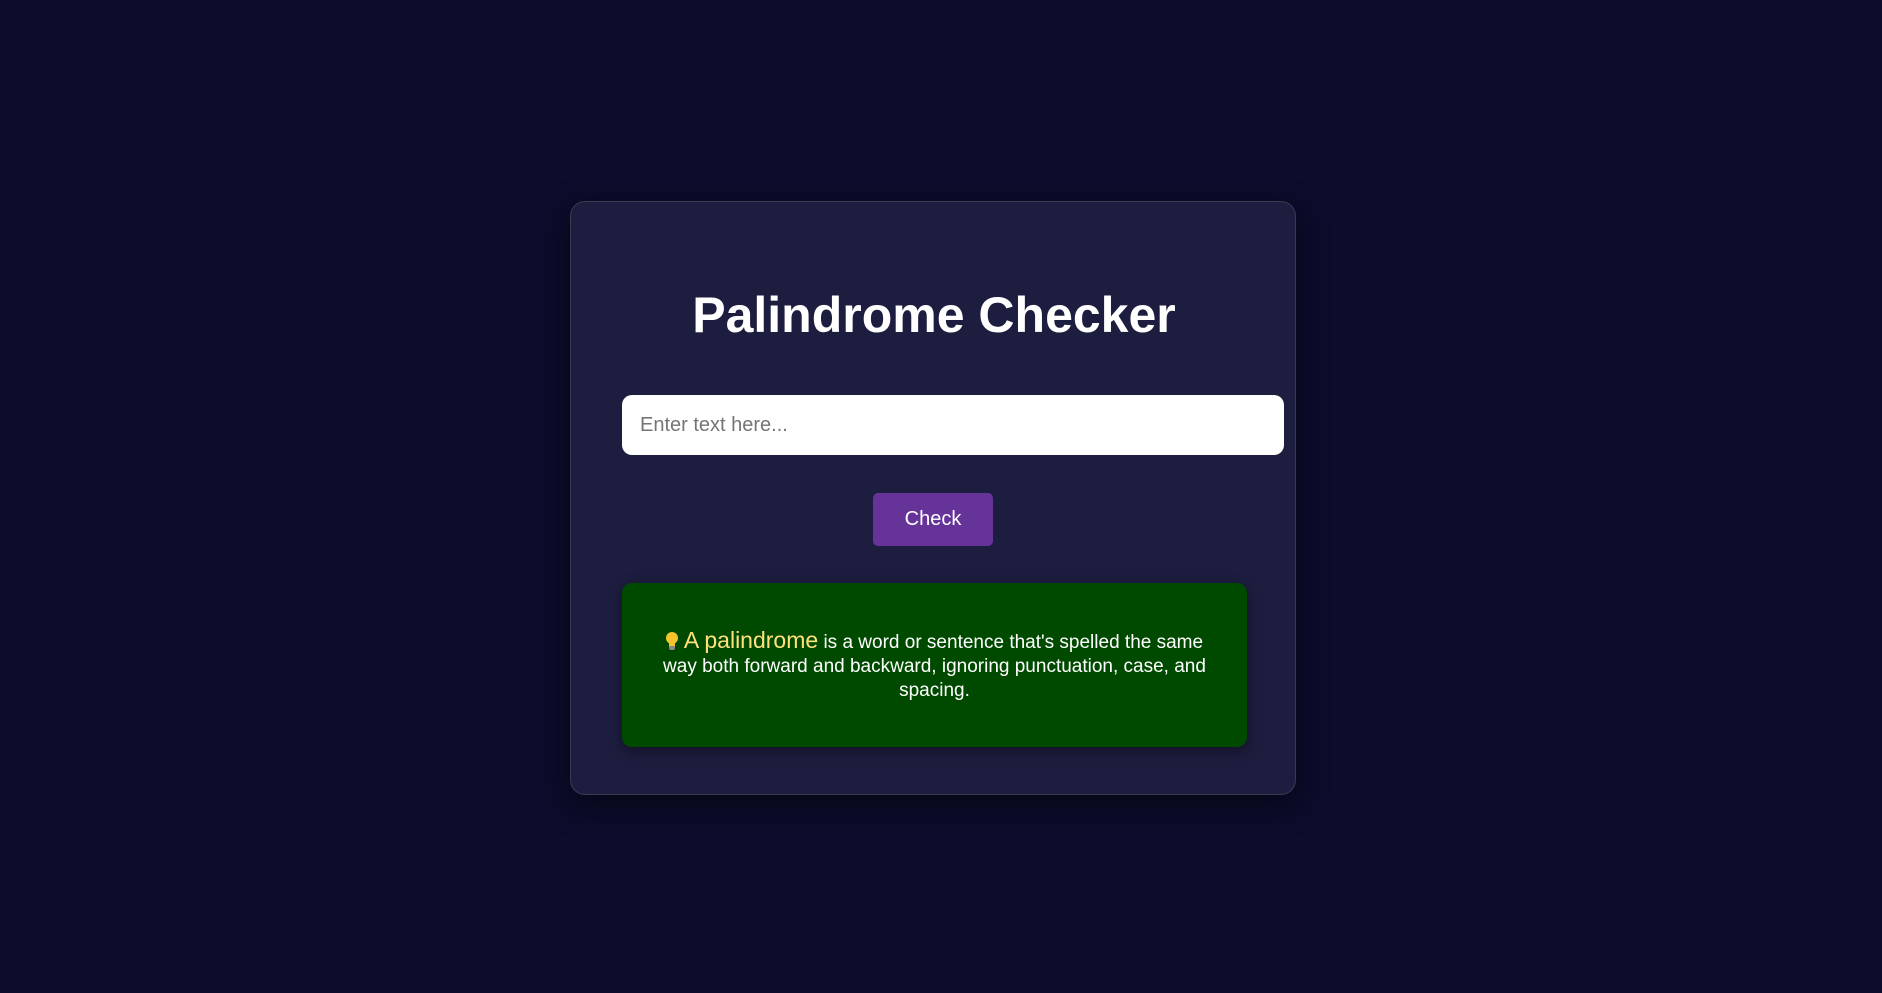  What do you see at coordinates (671, 641) in the screenshot?
I see `lightbulb-icon` at bounding box center [671, 641].